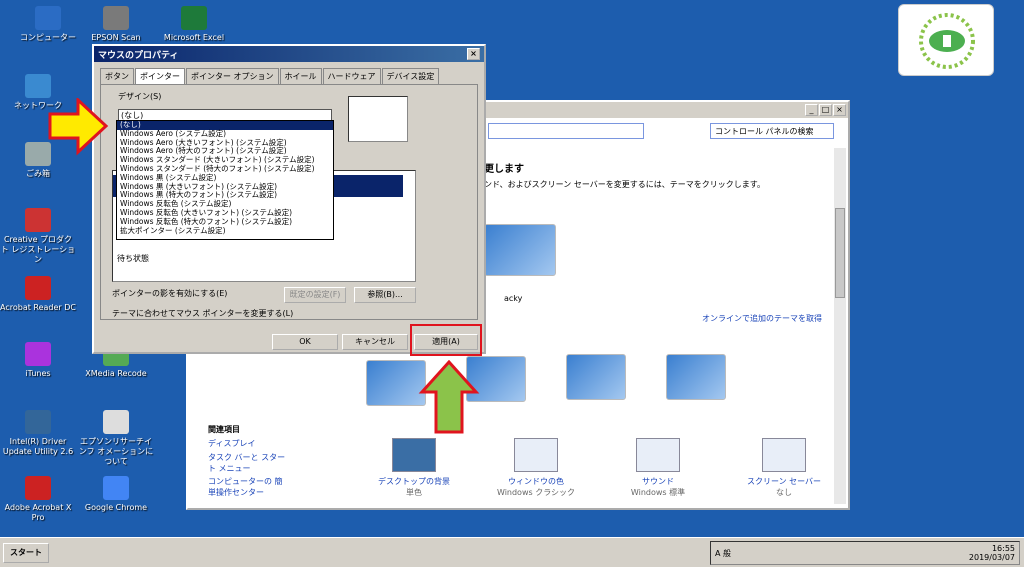  Describe the element at coordinates (723, 553) in the screenshot. I see `ime-indicator: A 般` at that location.